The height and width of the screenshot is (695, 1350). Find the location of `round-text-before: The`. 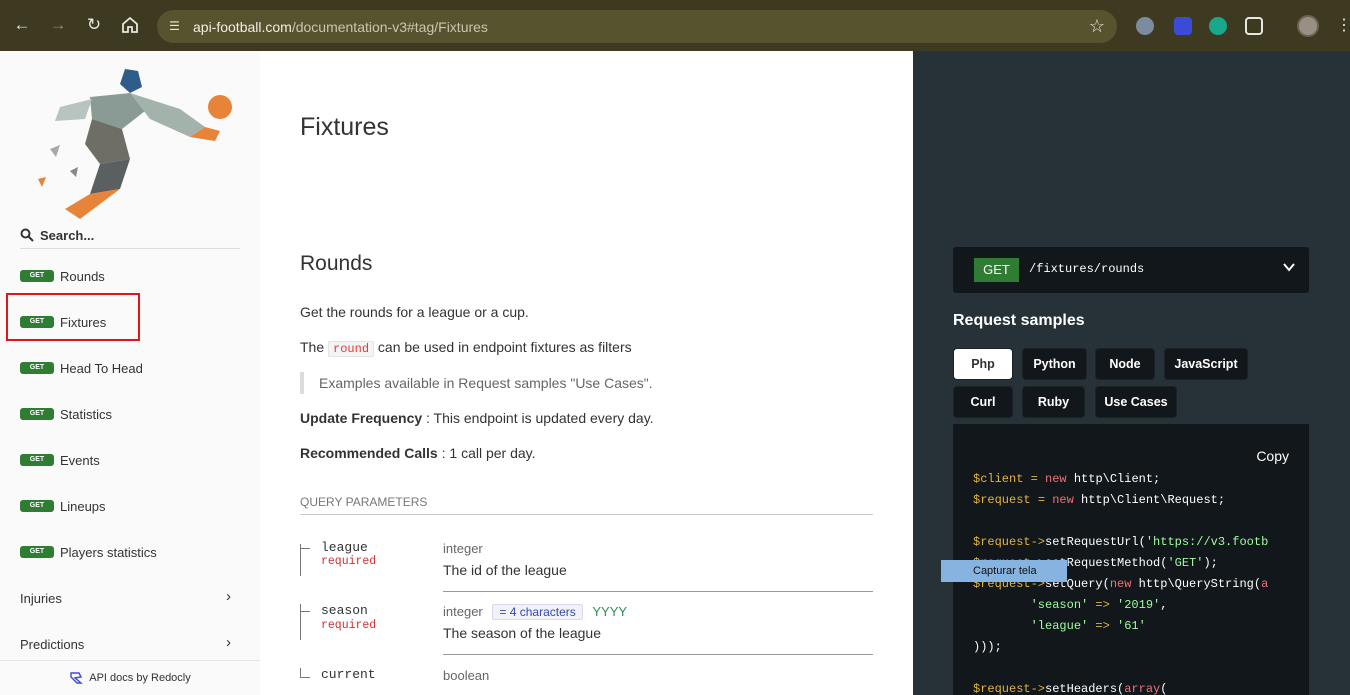

round-text-before: The is located at coordinates (312, 347).